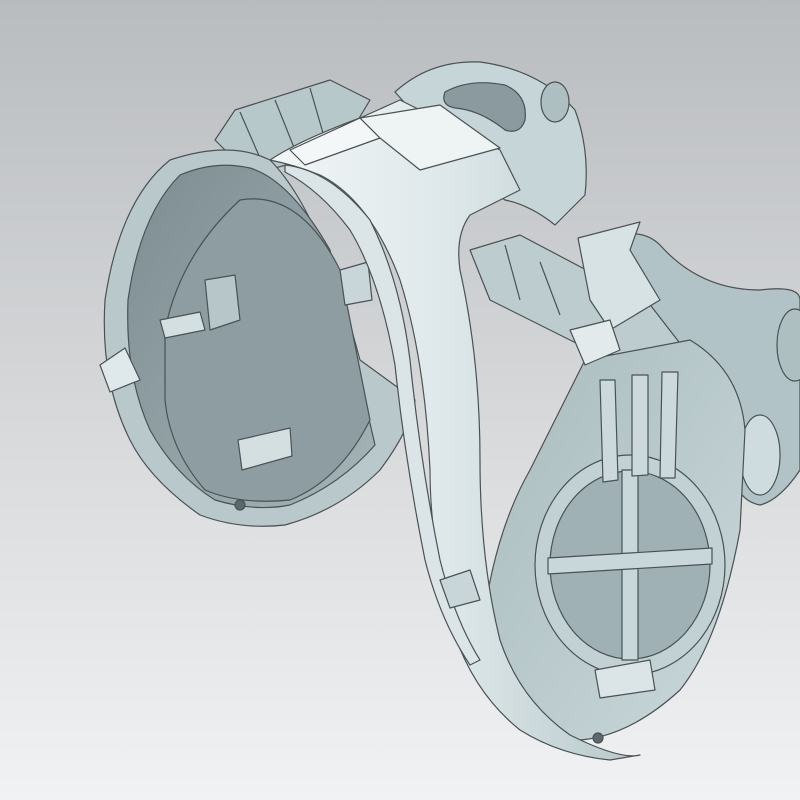 The height and width of the screenshot is (800, 800). I want to click on top-pivot-knob, so click(555, 102).